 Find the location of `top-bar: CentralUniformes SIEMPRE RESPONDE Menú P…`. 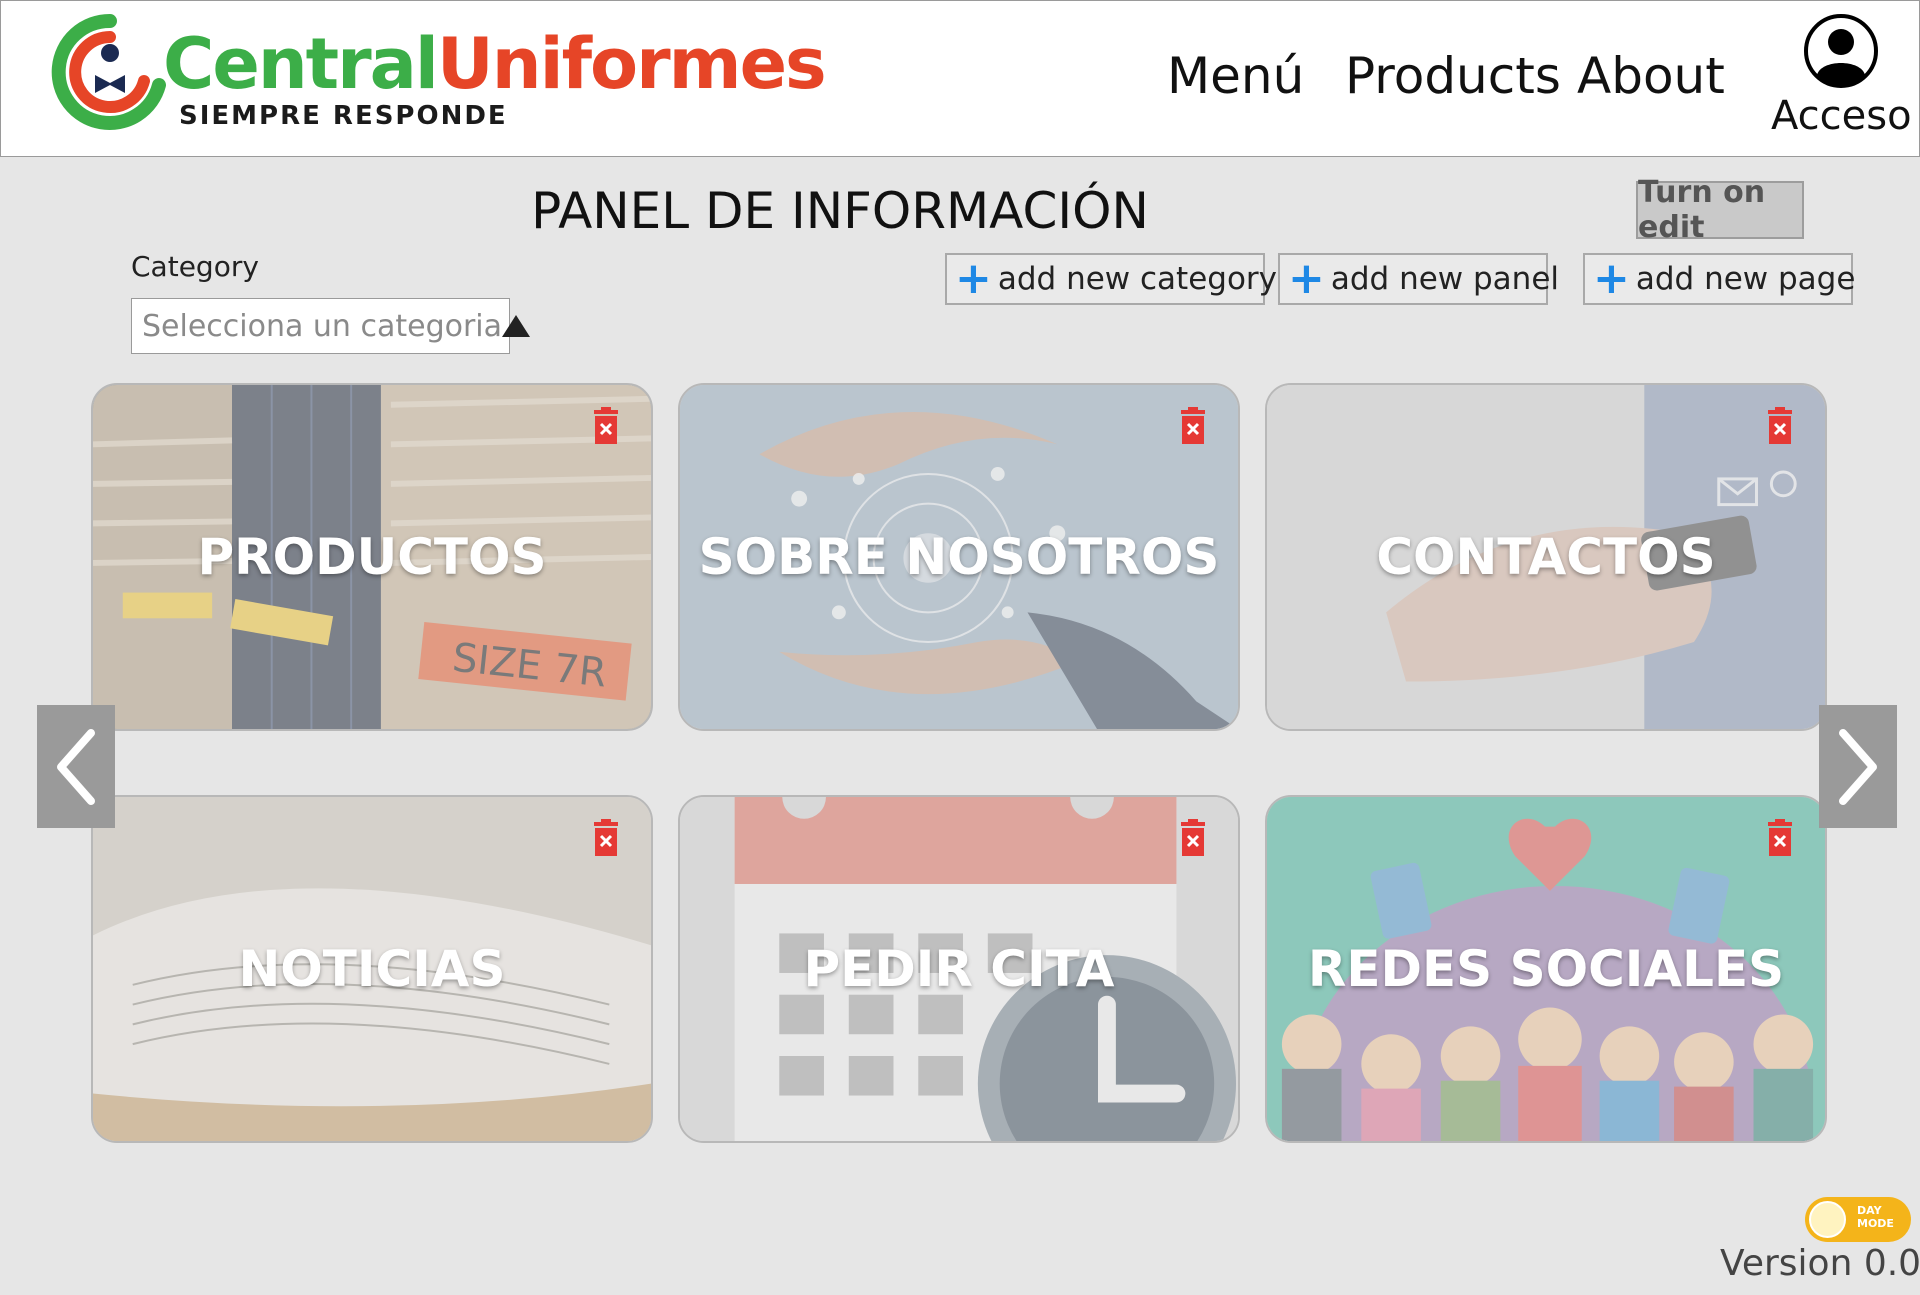

top-bar: CentralUniformes SIEMPRE RESPONDE Menú P… is located at coordinates (960, 78).